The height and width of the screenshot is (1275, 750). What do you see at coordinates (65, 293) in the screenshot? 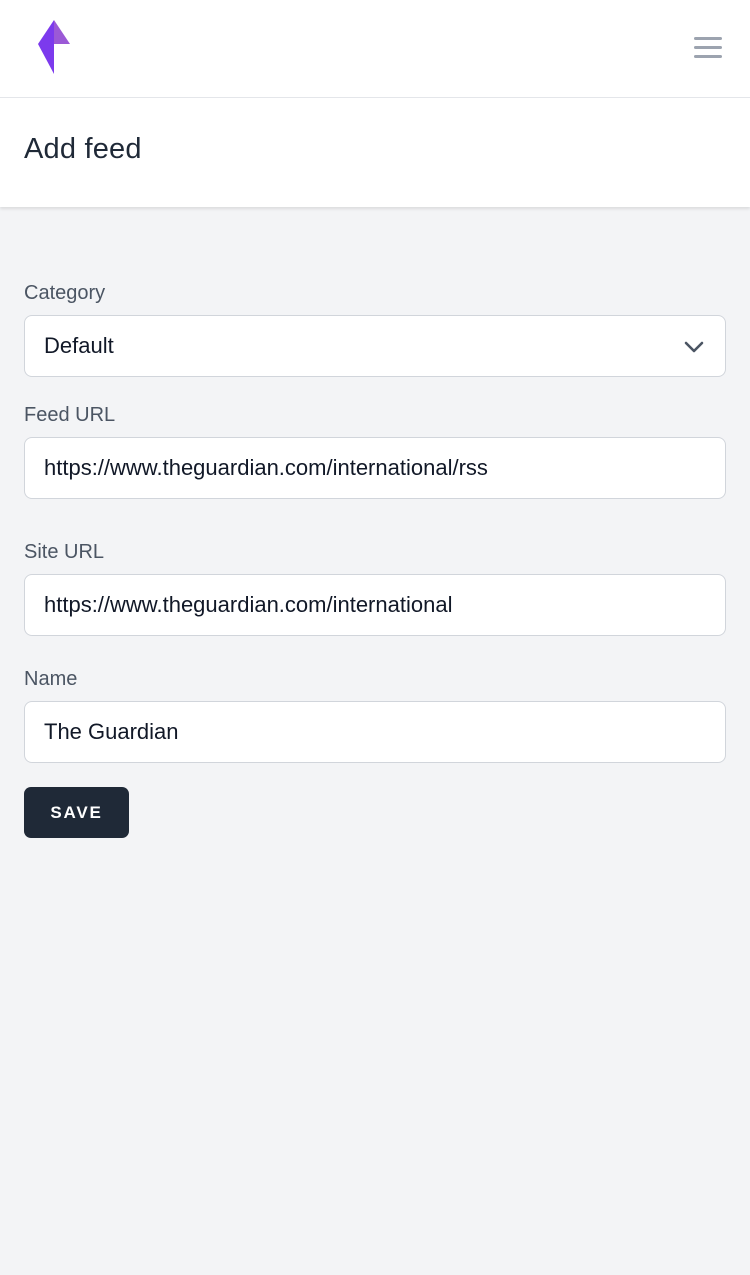
I see `category-label: Category` at bounding box center [65, 293].